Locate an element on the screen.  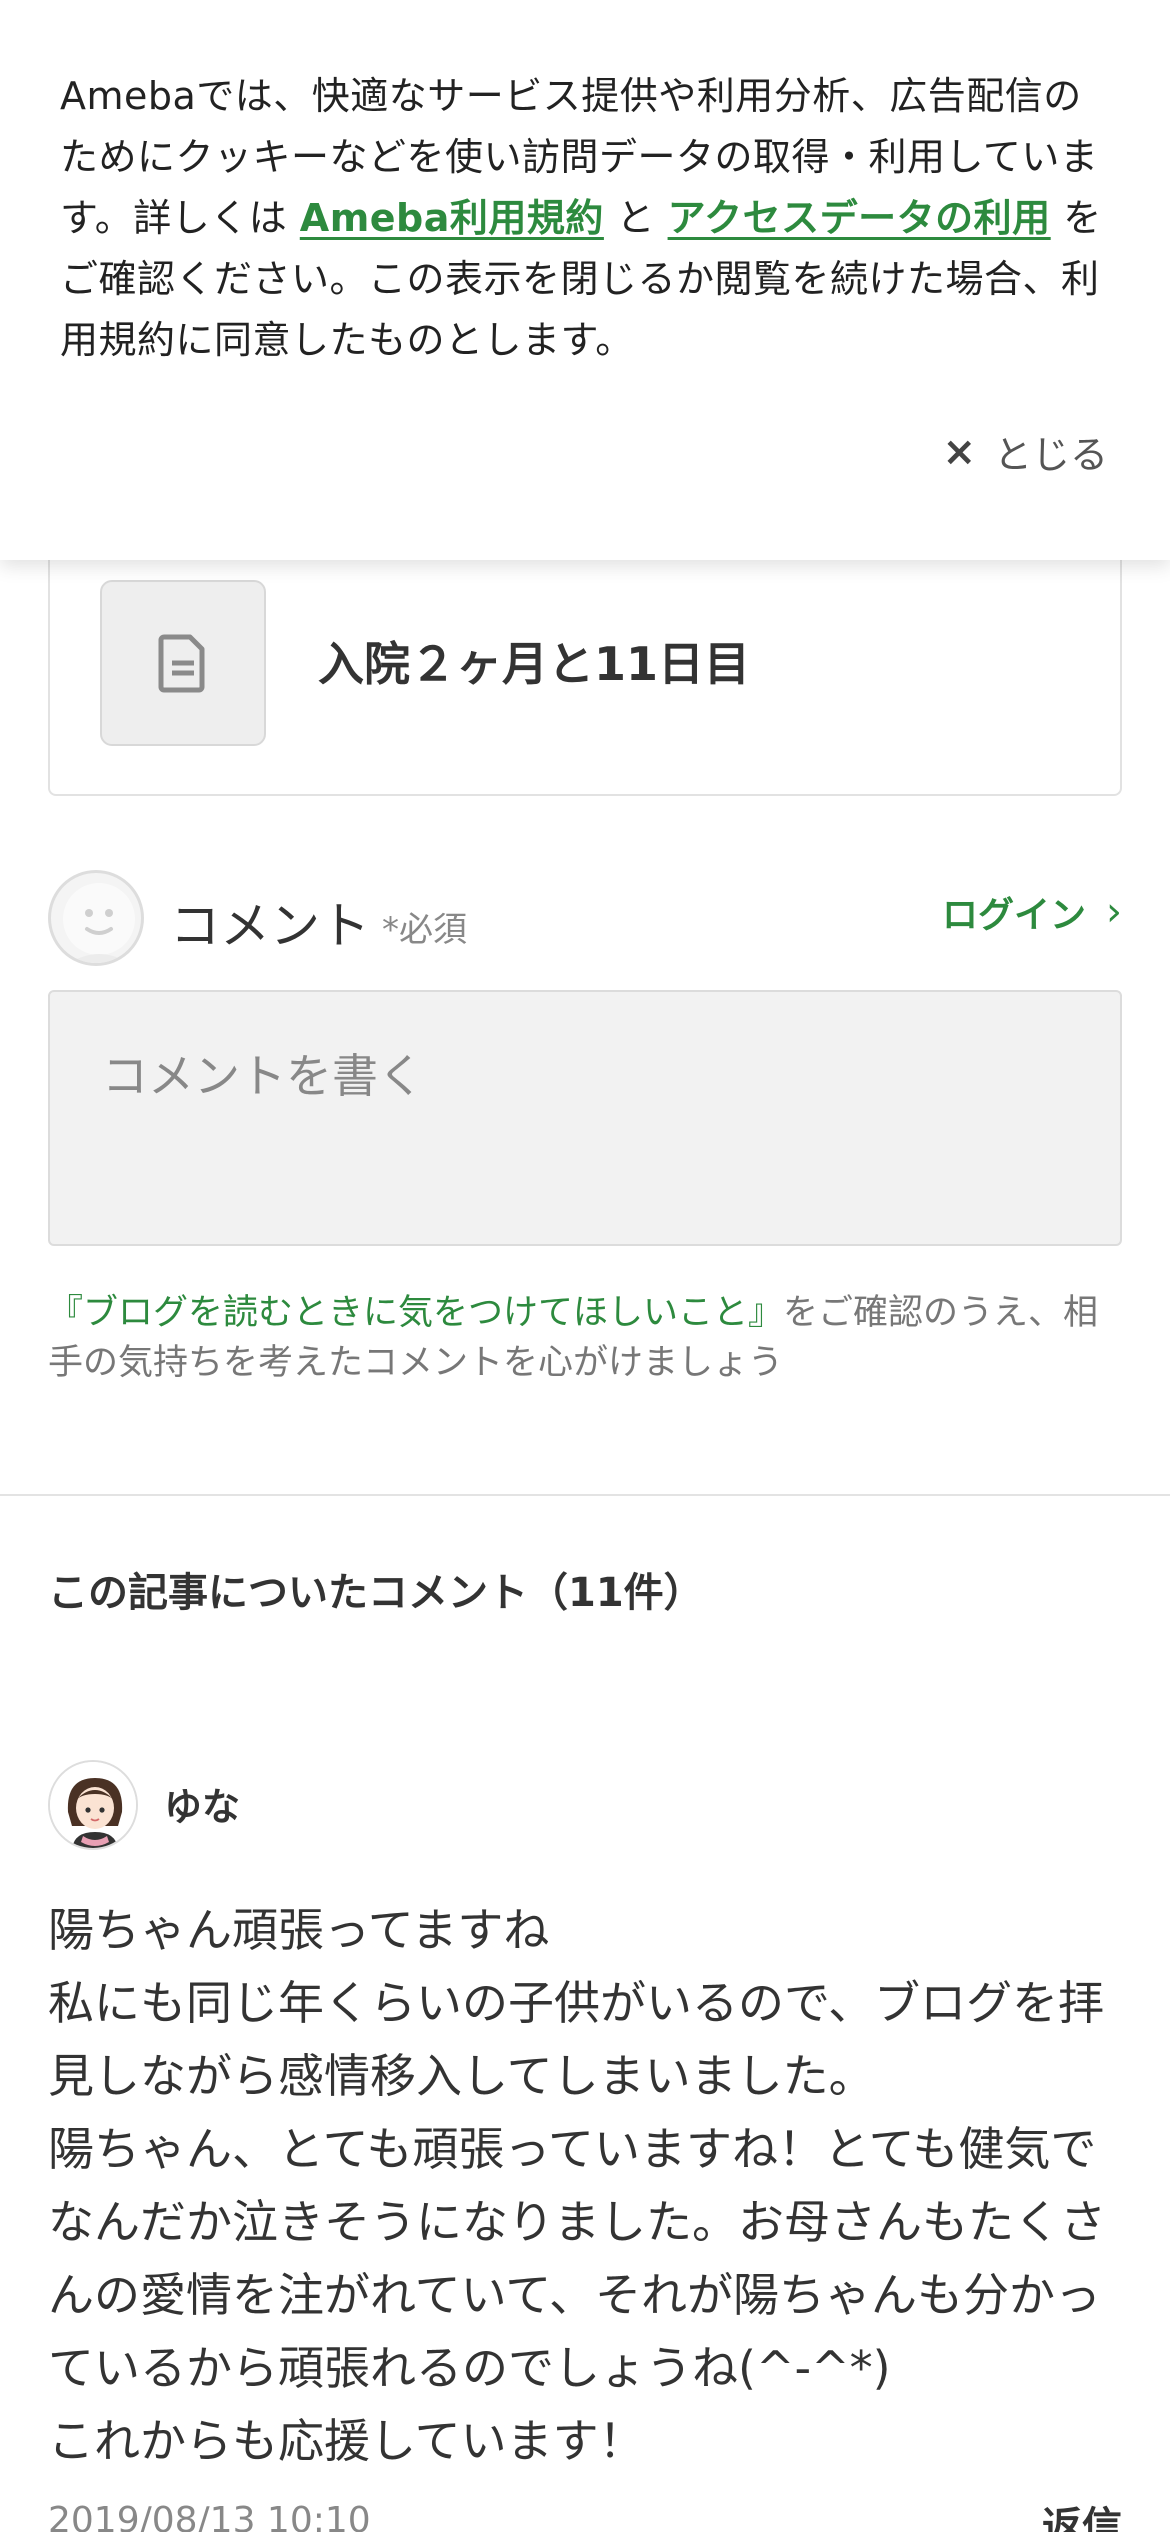
required-marker: *必須 is located at coordinates (424, 930).